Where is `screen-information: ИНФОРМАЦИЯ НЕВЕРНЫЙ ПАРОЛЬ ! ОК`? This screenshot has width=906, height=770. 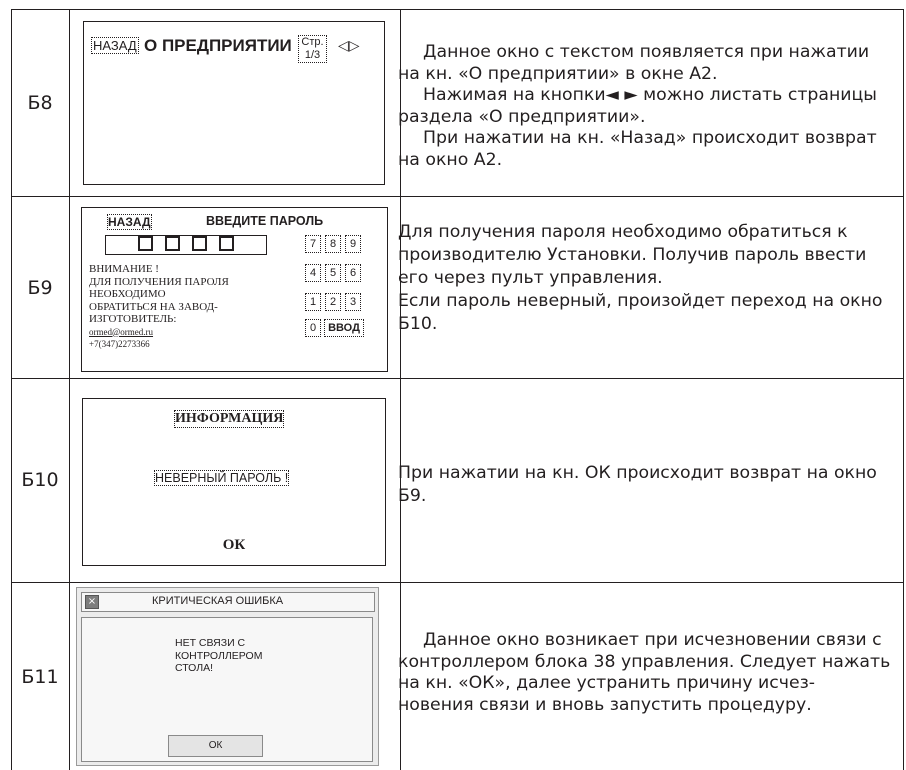
screen-information: ИНФОРМАЦИЯ НЕВЕРНЫЙ ПАРОЛЬ ! ОК is located at coordinates (234, 482).